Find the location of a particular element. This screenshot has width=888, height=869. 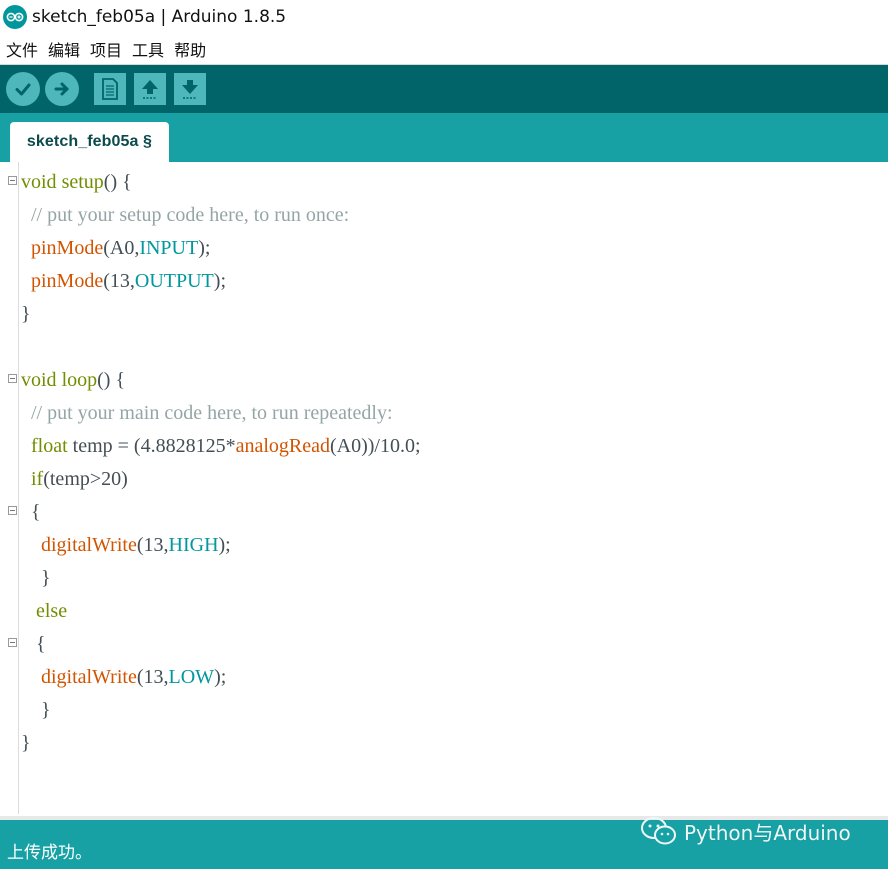

code-line: pinMode(13,OUTPUT); is located at coordinates (221, 281).